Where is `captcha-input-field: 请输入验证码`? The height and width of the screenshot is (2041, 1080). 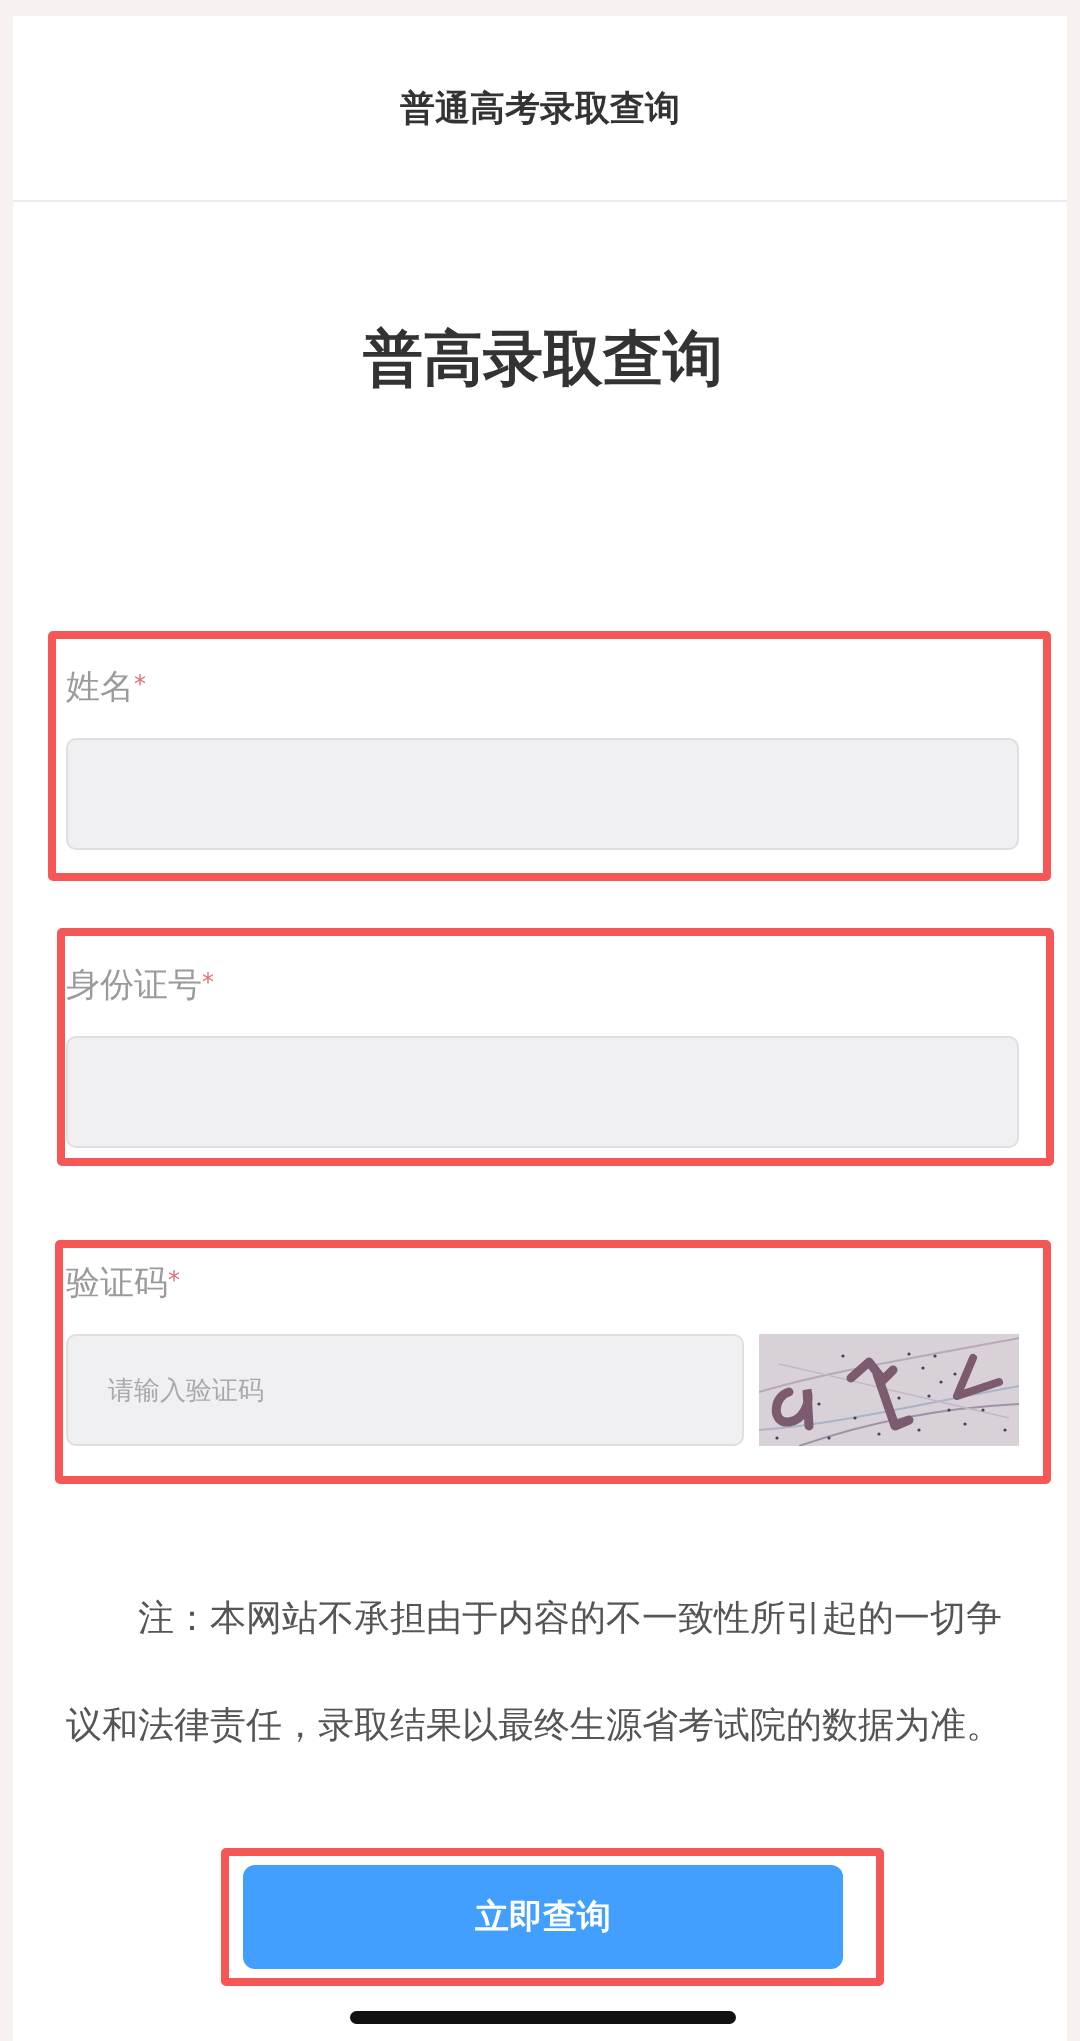
captcha-input-field: 请输入验证码 is located at coordinates (405, 1390).